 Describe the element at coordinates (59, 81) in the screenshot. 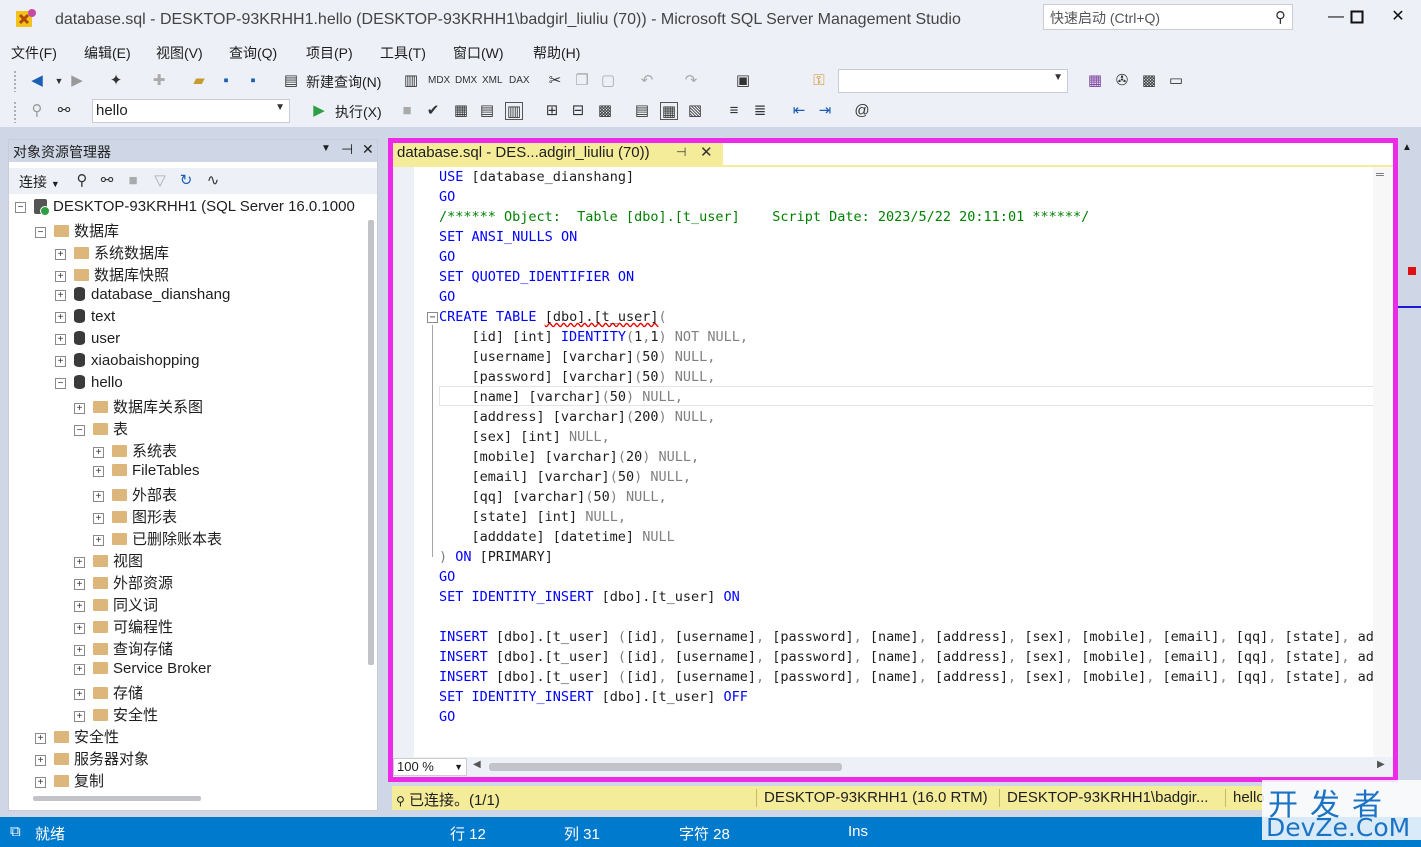

I see `dropdown-arrow-icon: ▼` at that location.